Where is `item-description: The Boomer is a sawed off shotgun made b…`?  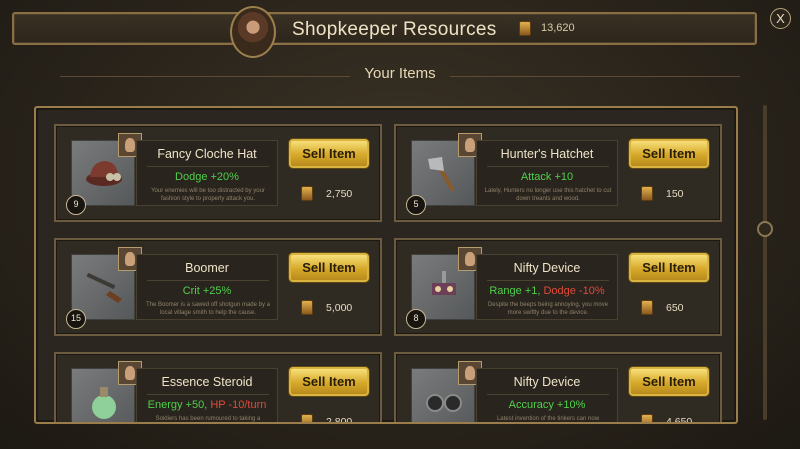 item-description: The Boomer is a sawed off shotgun made b… is located at coordinates (208, 309).